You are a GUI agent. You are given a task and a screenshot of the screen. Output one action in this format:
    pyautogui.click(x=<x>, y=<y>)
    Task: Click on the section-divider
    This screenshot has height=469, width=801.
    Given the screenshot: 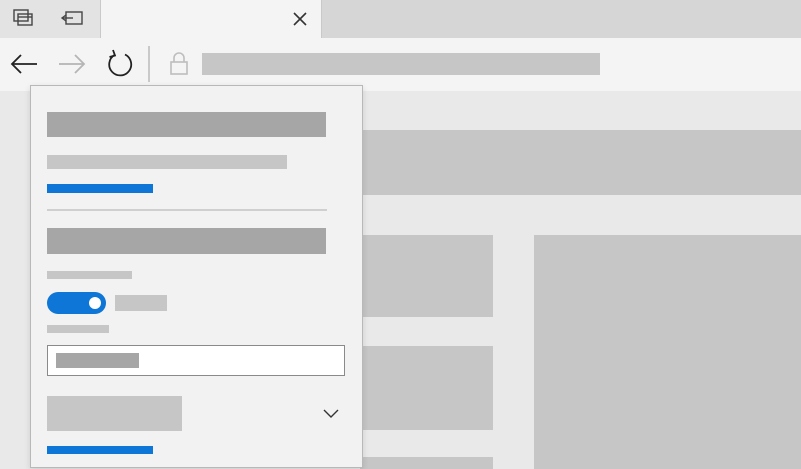 What is the action you would take?
    pyautogui.click(x=187, y=210)
    